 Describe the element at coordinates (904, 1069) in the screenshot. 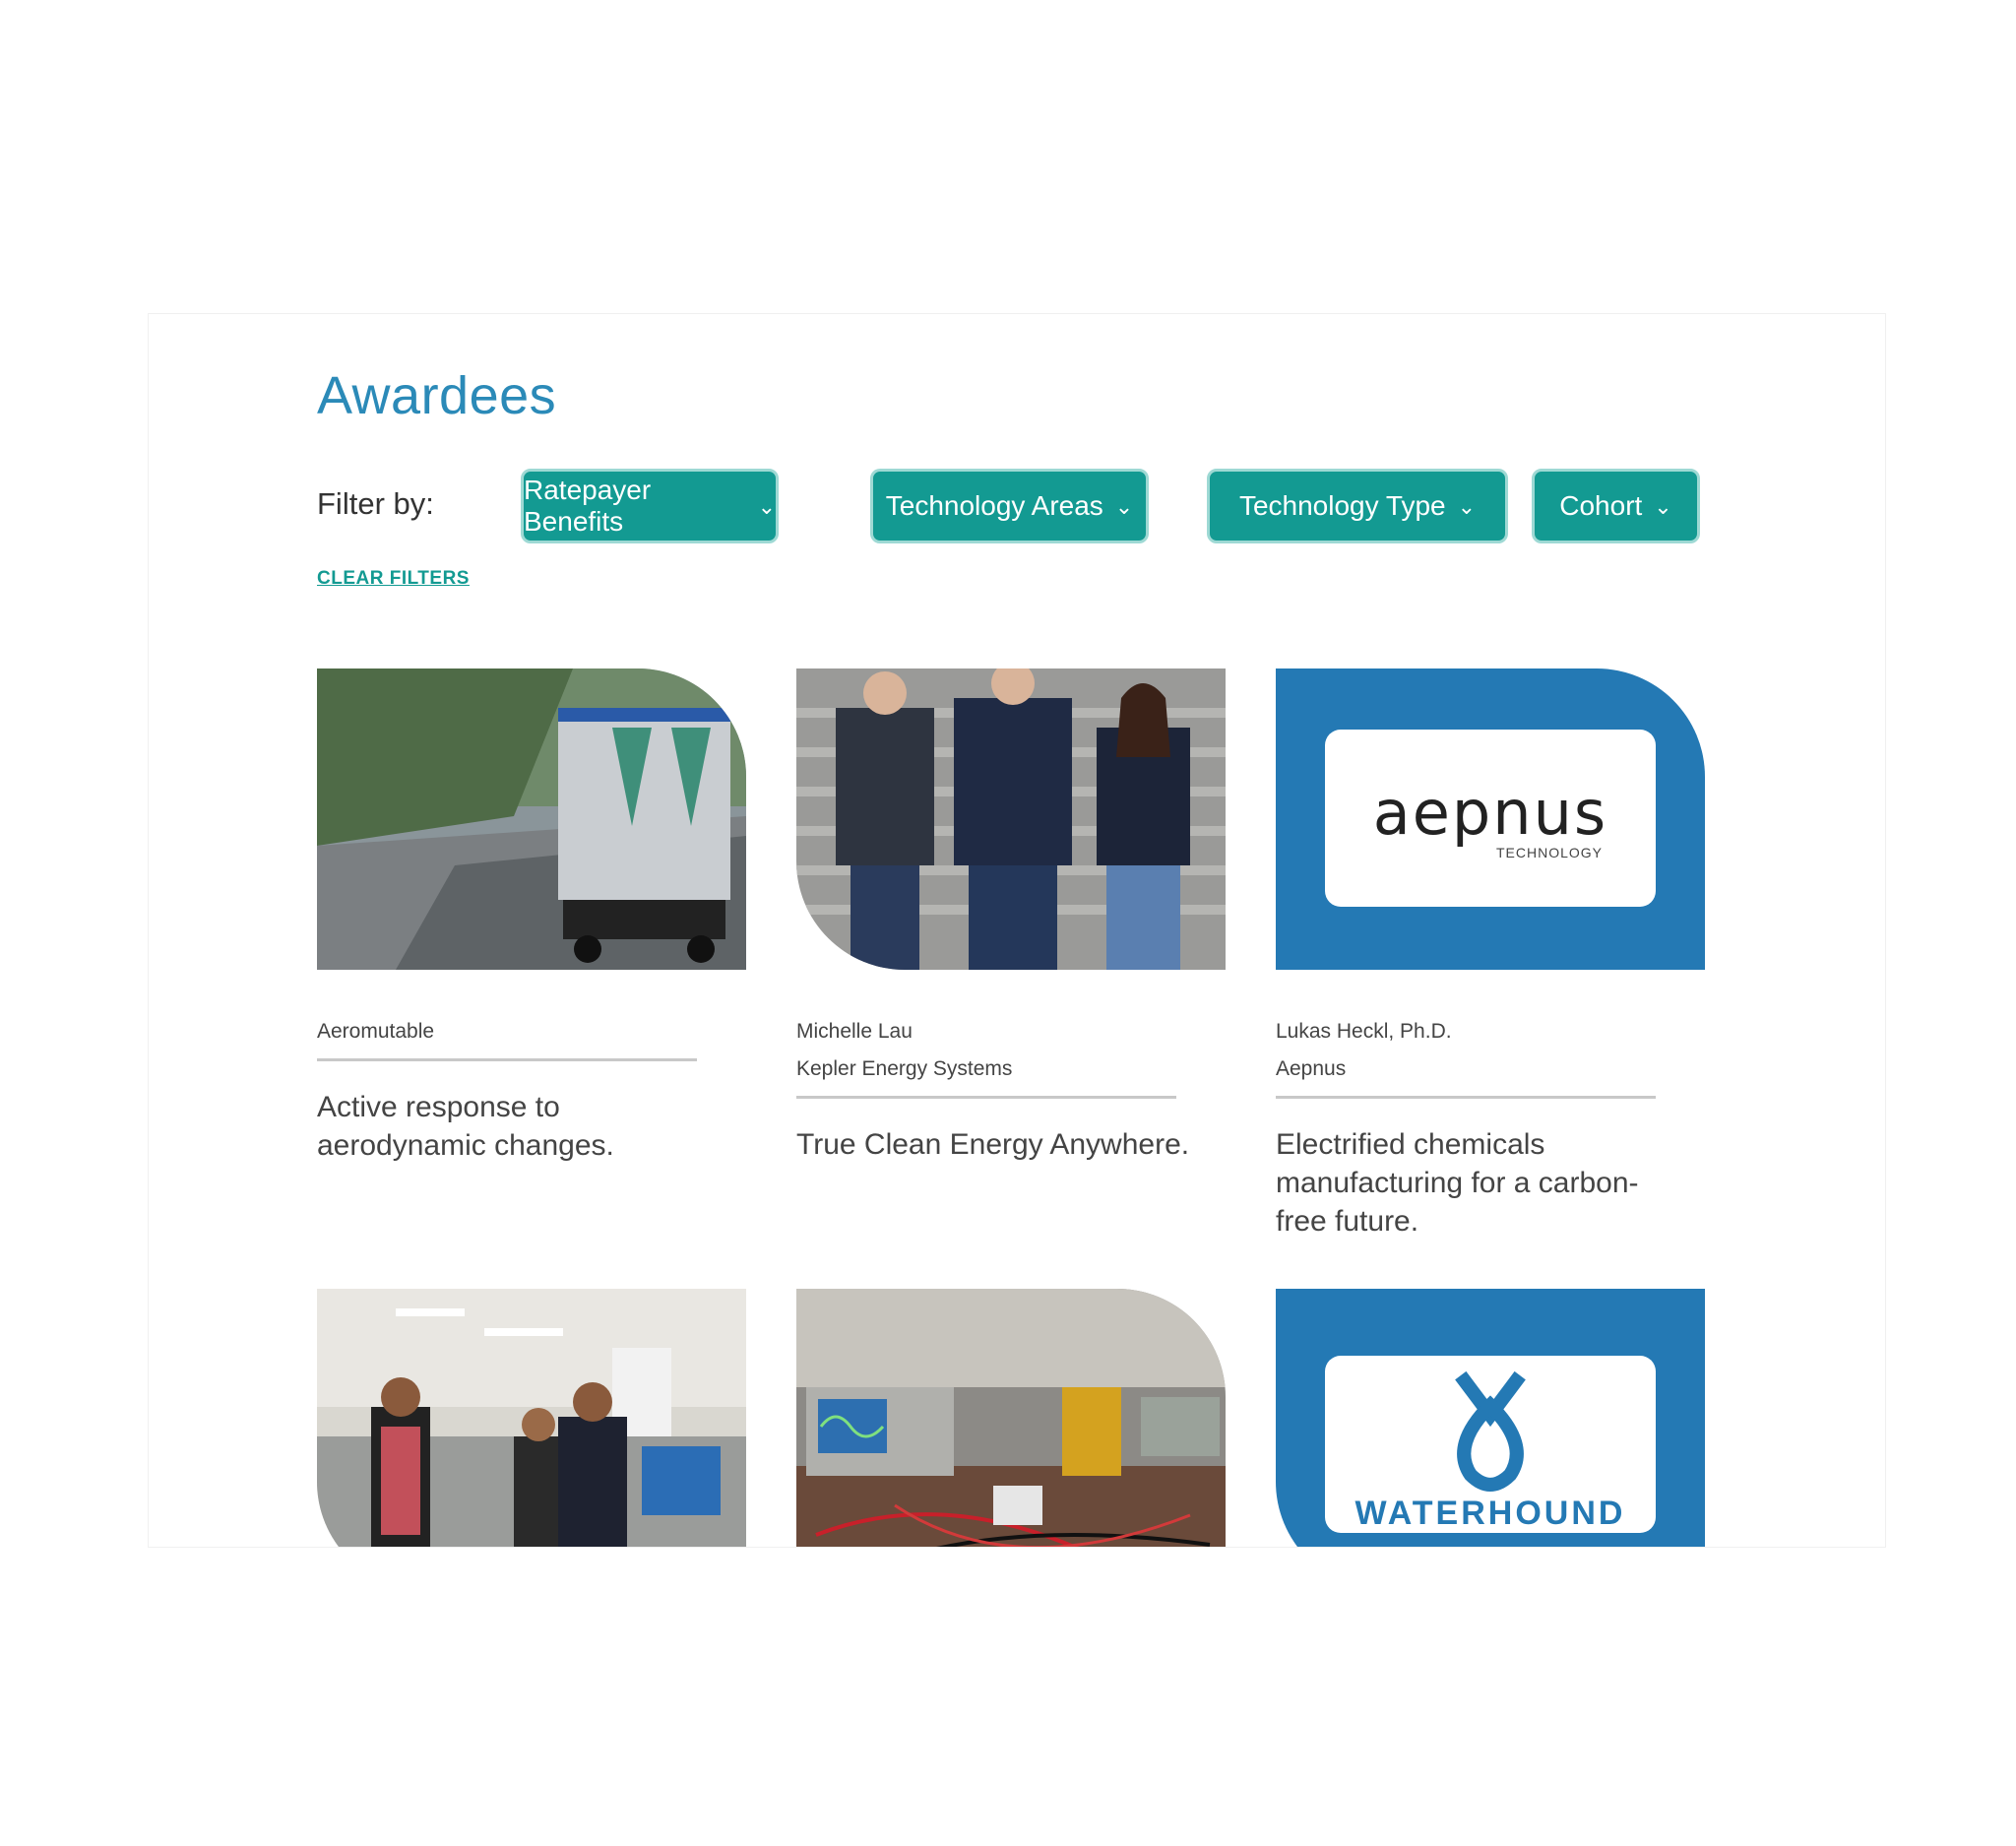

I see `awardee-company: Kepler Energy Systems` at that location.